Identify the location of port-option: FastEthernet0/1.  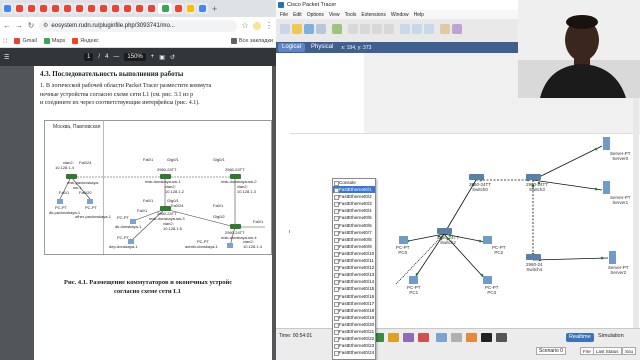
(354, 190).